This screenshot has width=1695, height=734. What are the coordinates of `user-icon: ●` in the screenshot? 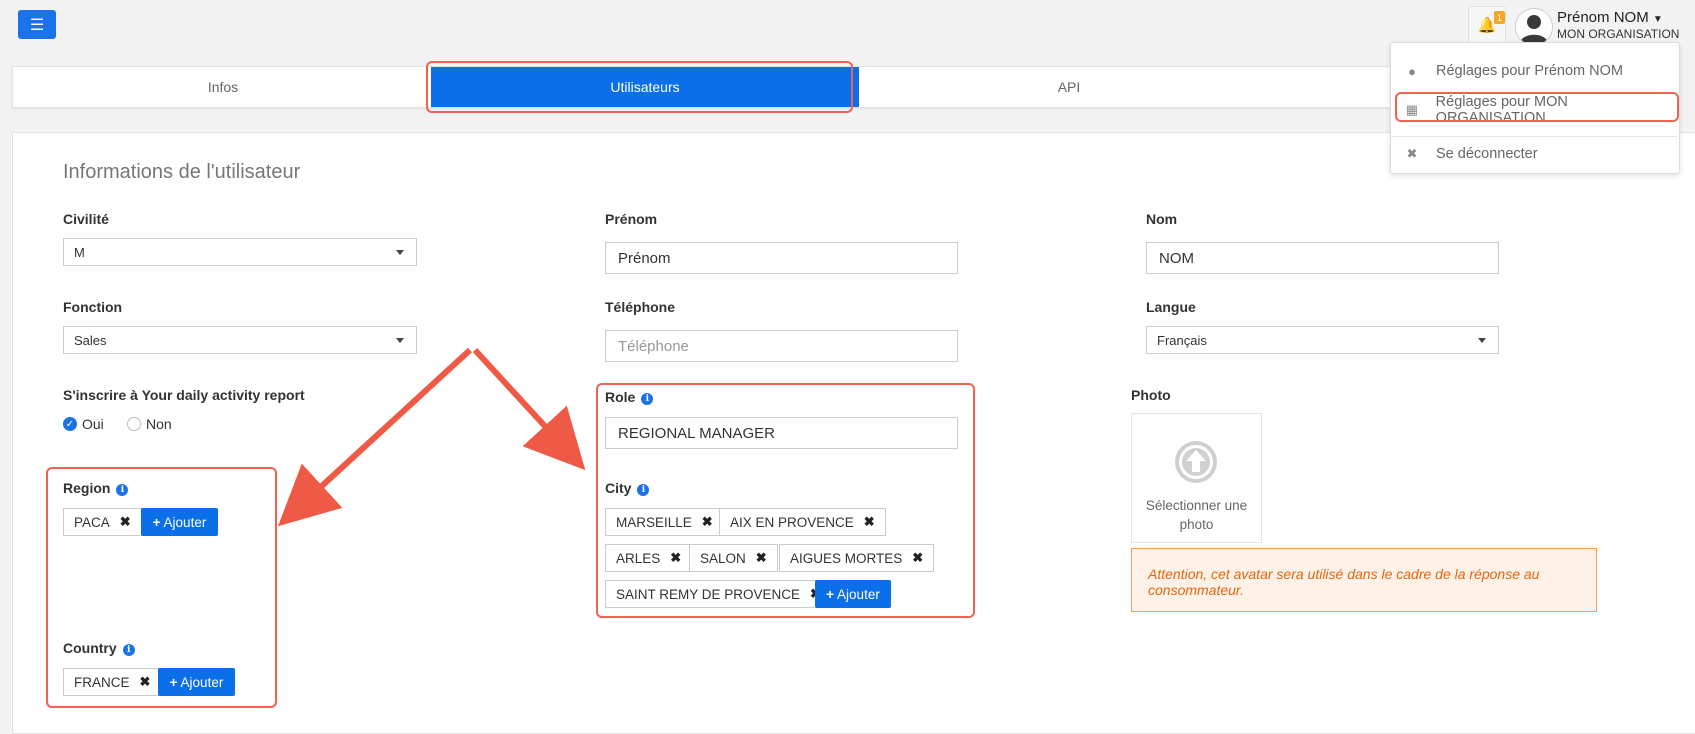 It's located at (1412, 71).